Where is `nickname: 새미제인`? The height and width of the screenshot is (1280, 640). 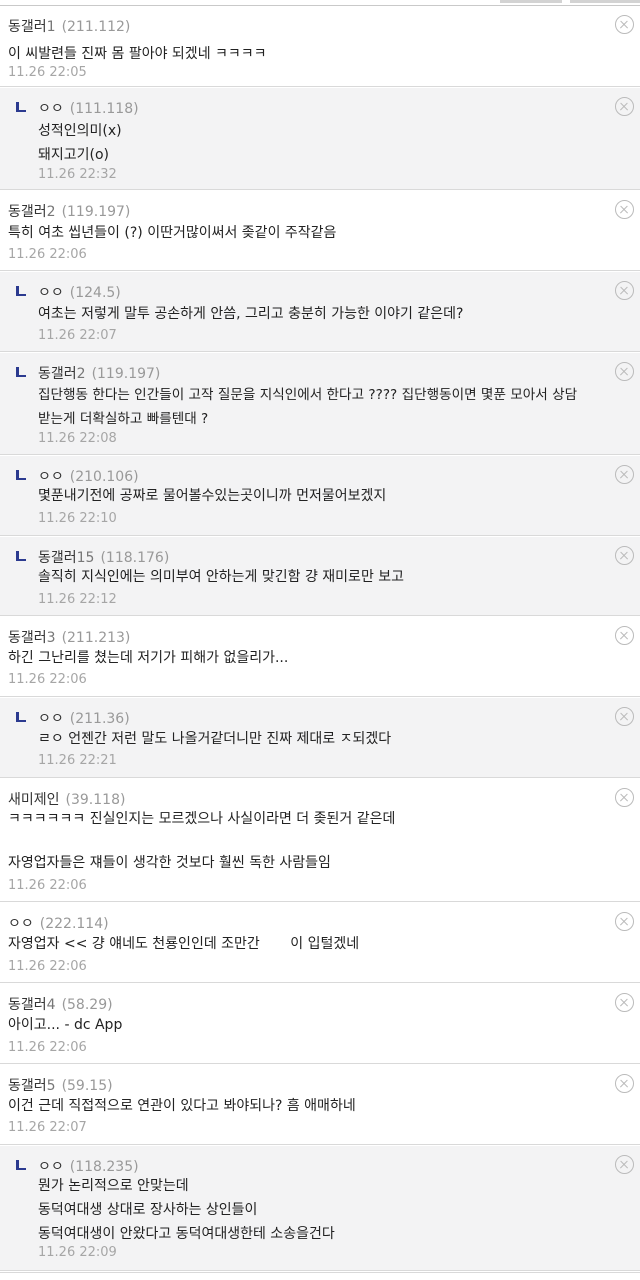
nickname: 새미제인 is located at coordinates (34, 800).